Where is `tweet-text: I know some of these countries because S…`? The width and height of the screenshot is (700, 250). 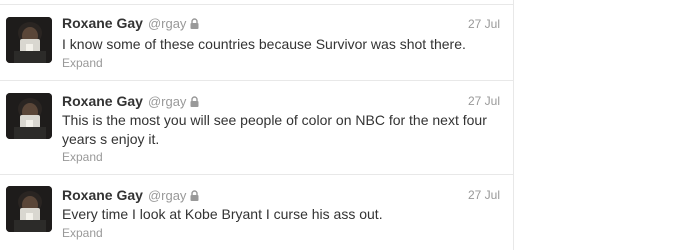 tweet-text: I know some of these countries because S… is located at coordinates (264, 44).